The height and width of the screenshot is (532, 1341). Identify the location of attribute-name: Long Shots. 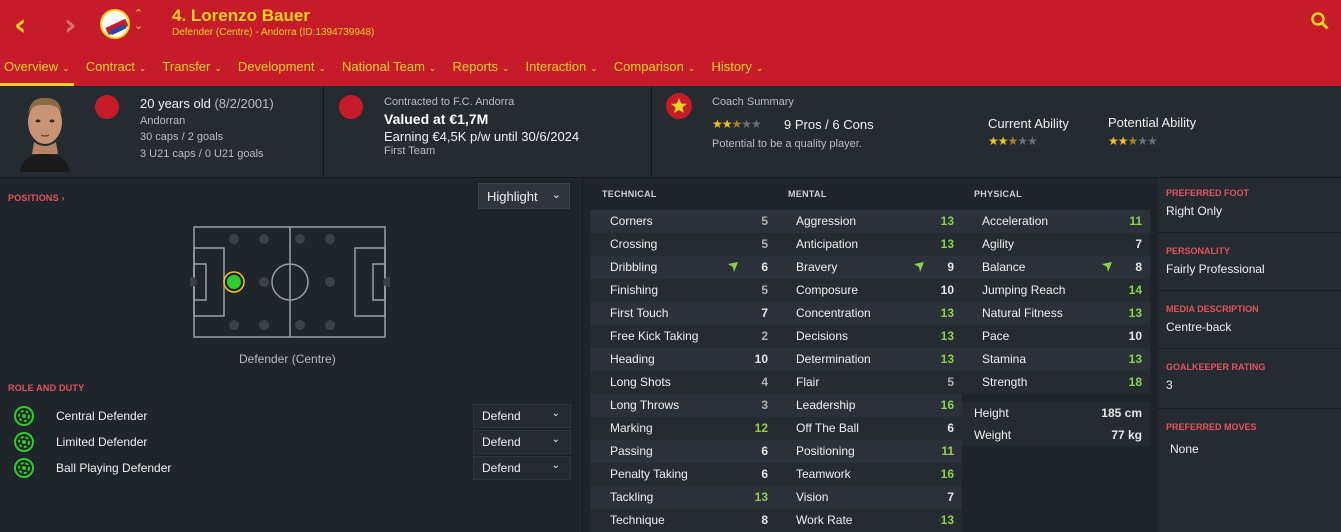
(640, 382).